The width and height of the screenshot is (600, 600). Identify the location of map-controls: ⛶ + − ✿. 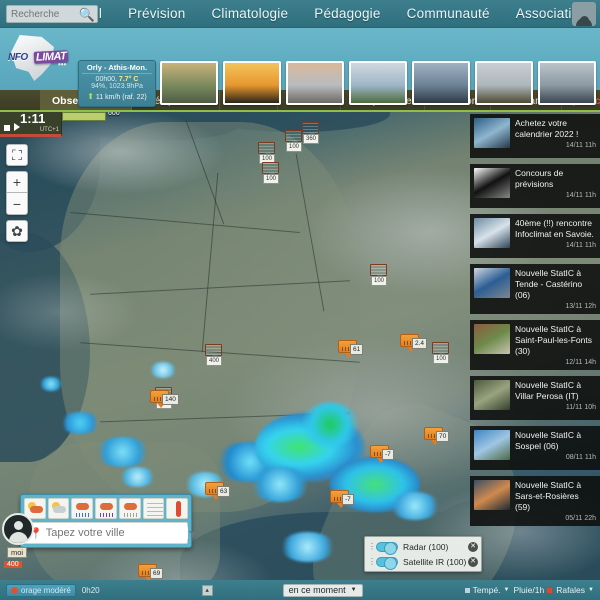
(17, 195).